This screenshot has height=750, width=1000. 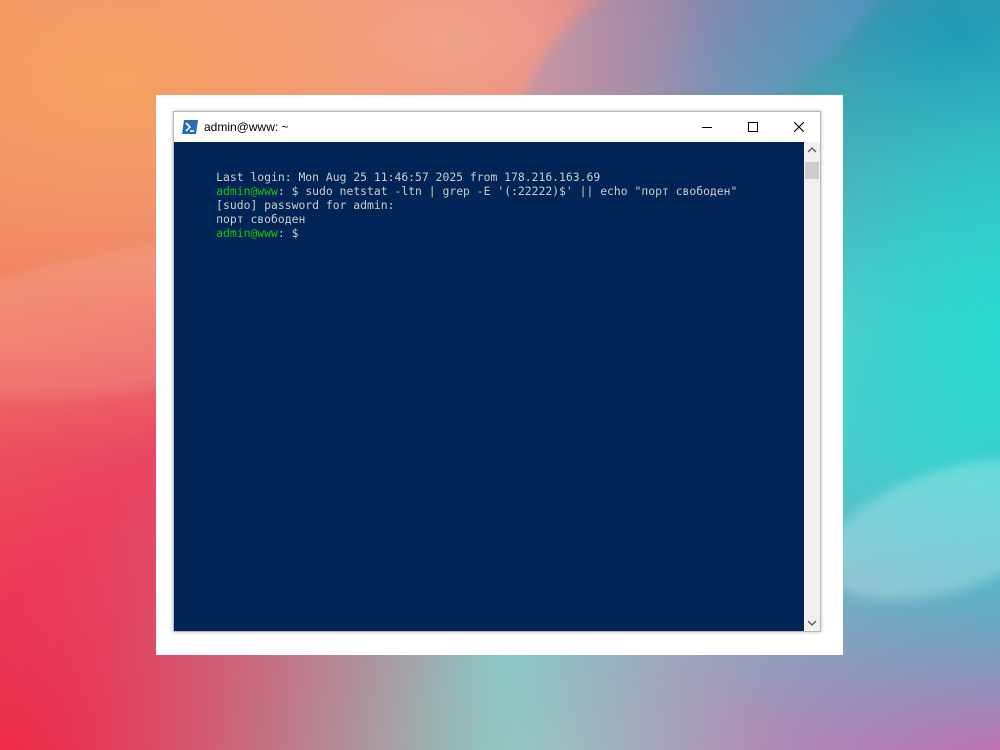 I want to click on scroll-up-button, so click(x=812, y=150).